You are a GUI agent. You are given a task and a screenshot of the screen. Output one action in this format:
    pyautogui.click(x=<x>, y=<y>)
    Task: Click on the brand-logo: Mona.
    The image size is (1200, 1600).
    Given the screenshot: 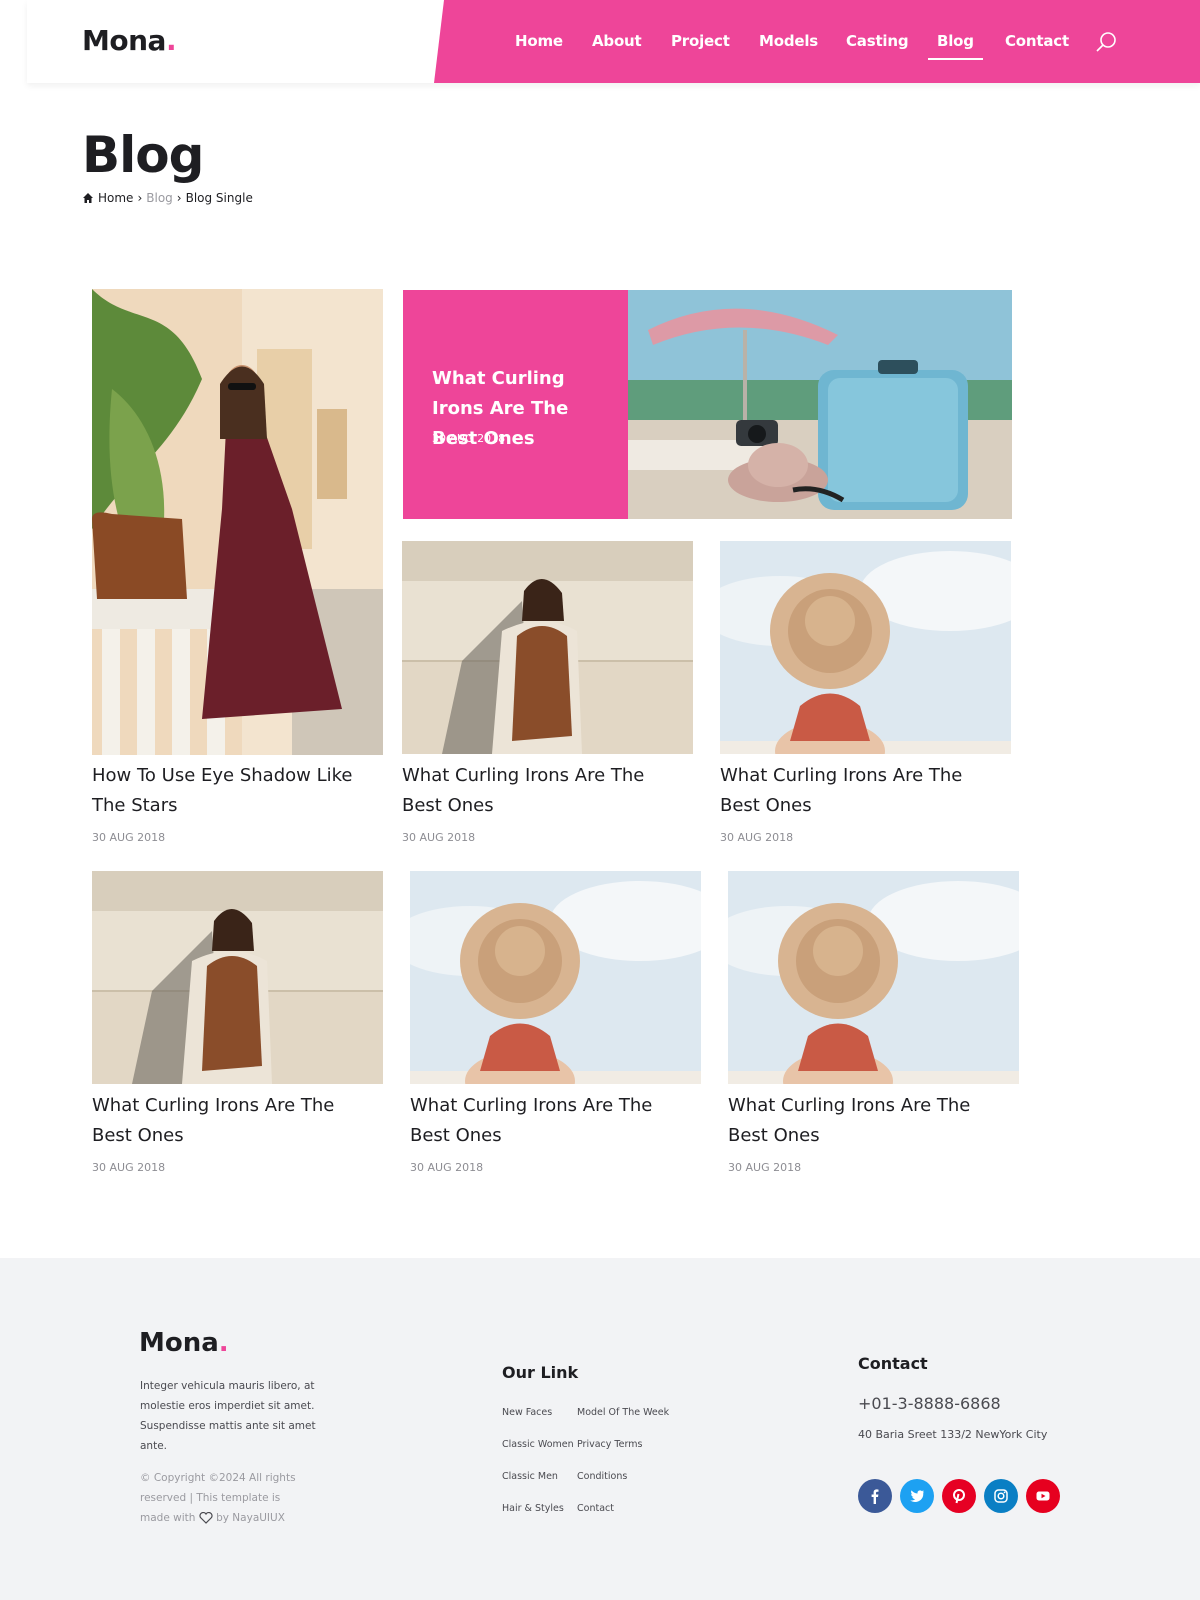 What is the action you would take?
    pyautogui.click(x=129, y=40)
    